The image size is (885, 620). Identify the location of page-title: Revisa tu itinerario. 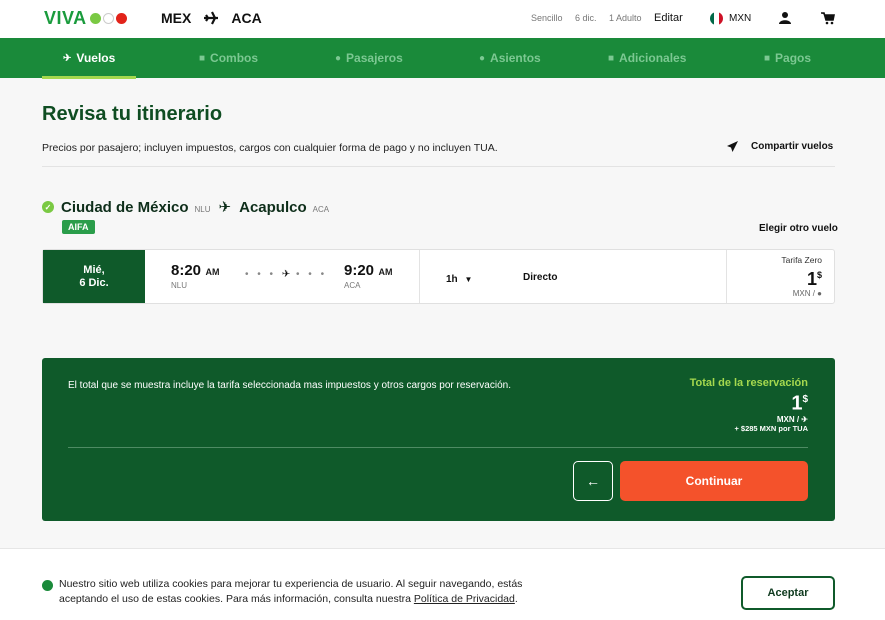
(132, 114).